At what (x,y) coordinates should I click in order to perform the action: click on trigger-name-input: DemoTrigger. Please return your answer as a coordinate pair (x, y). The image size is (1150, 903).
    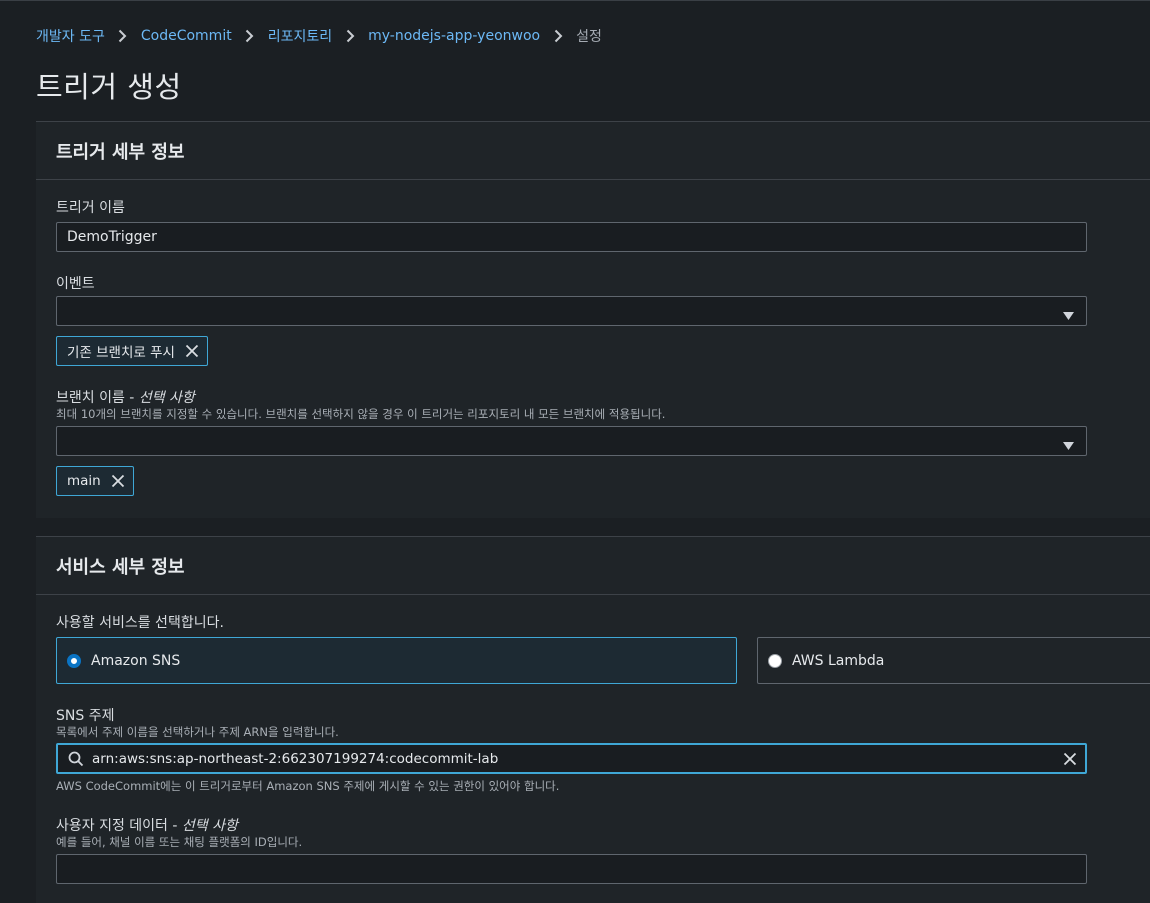
    Looking at the image, I should click on (571, 237).